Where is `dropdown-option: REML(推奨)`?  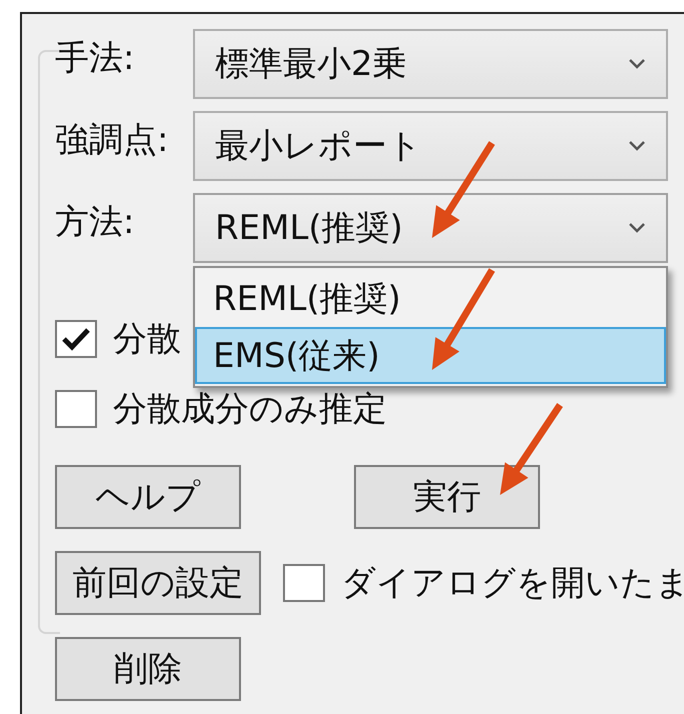
dropdown-option: REML(推奨) is located at coordinates (430, 298).